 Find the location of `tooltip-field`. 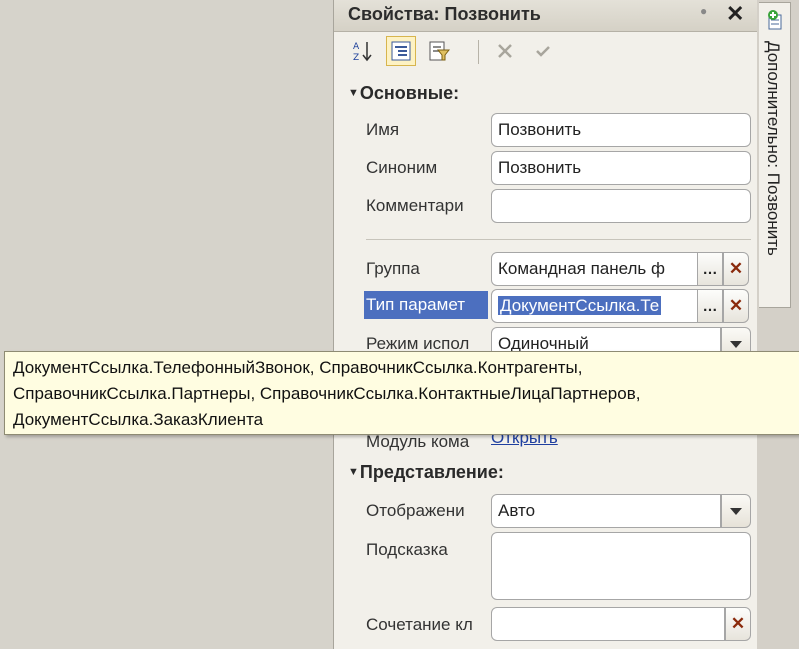

tooltip-field is located at coordinates (621, 566).